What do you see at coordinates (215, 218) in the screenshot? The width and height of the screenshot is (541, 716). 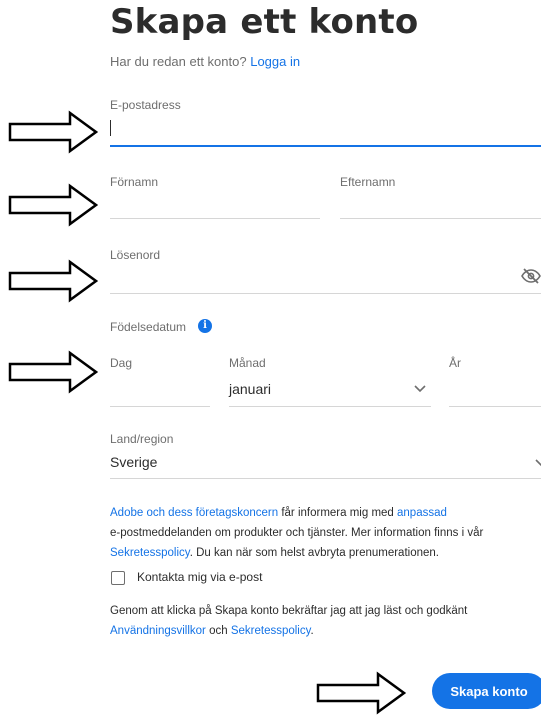 I see `first-name-underline` at bounding box center [215, 218].